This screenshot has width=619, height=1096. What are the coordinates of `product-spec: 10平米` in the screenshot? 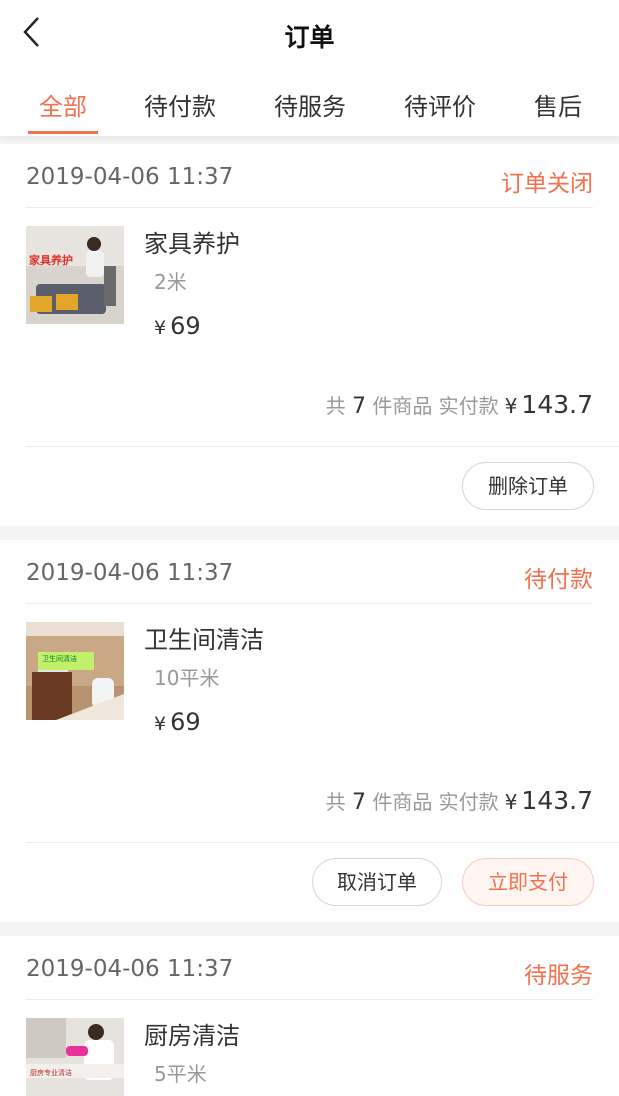 It's located at (187, 678).